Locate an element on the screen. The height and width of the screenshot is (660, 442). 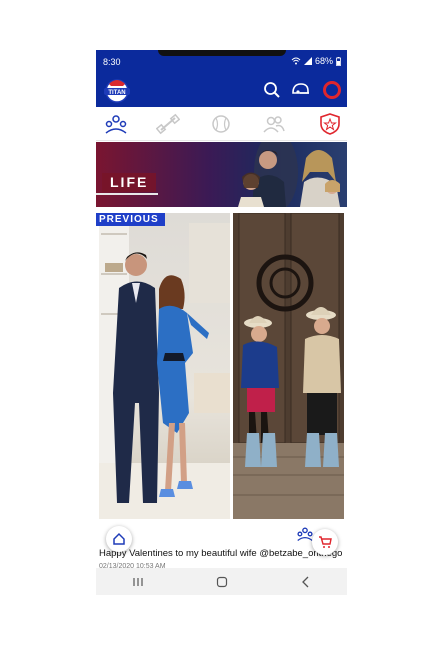
category-nav is located at coordinates (221, 124).